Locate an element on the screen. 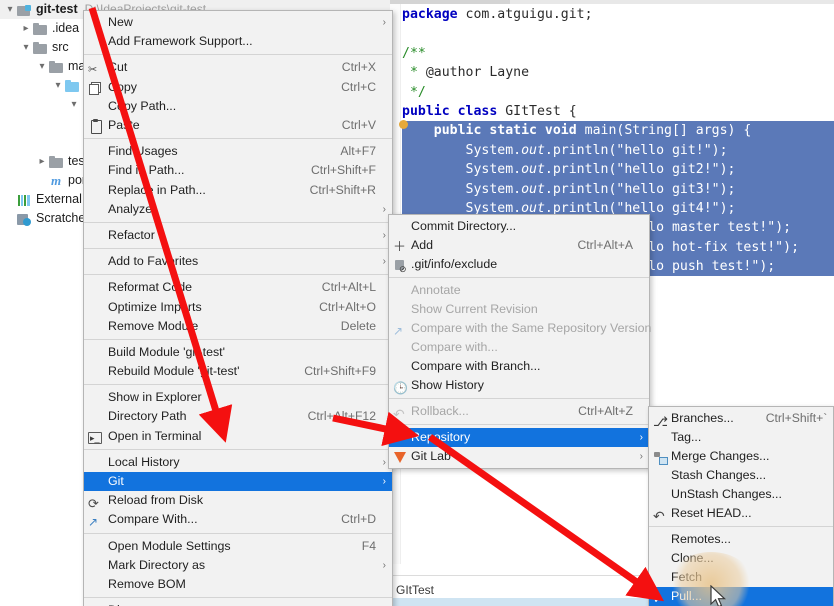 This screenshot has width=834, height=606. menu-item-open-in-terminal: Open in Terminal is located at coordinates (238, 436).